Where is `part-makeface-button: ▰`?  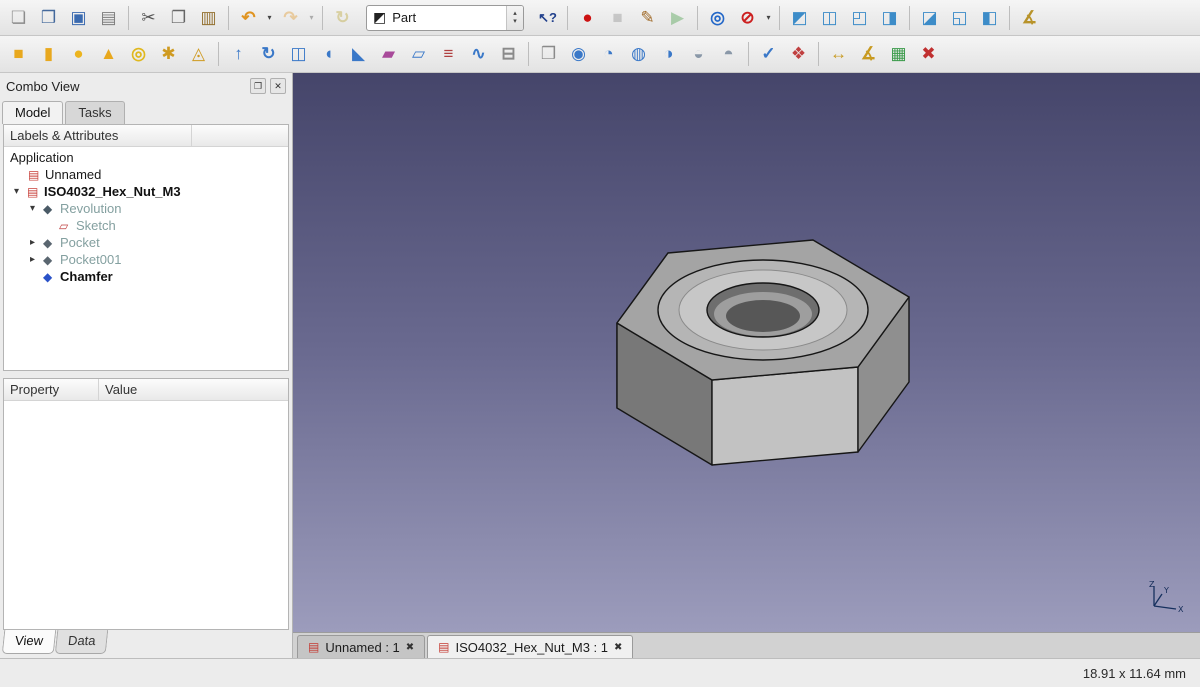
part-makeface-button: ▰ is located at coordinates (388, 54).